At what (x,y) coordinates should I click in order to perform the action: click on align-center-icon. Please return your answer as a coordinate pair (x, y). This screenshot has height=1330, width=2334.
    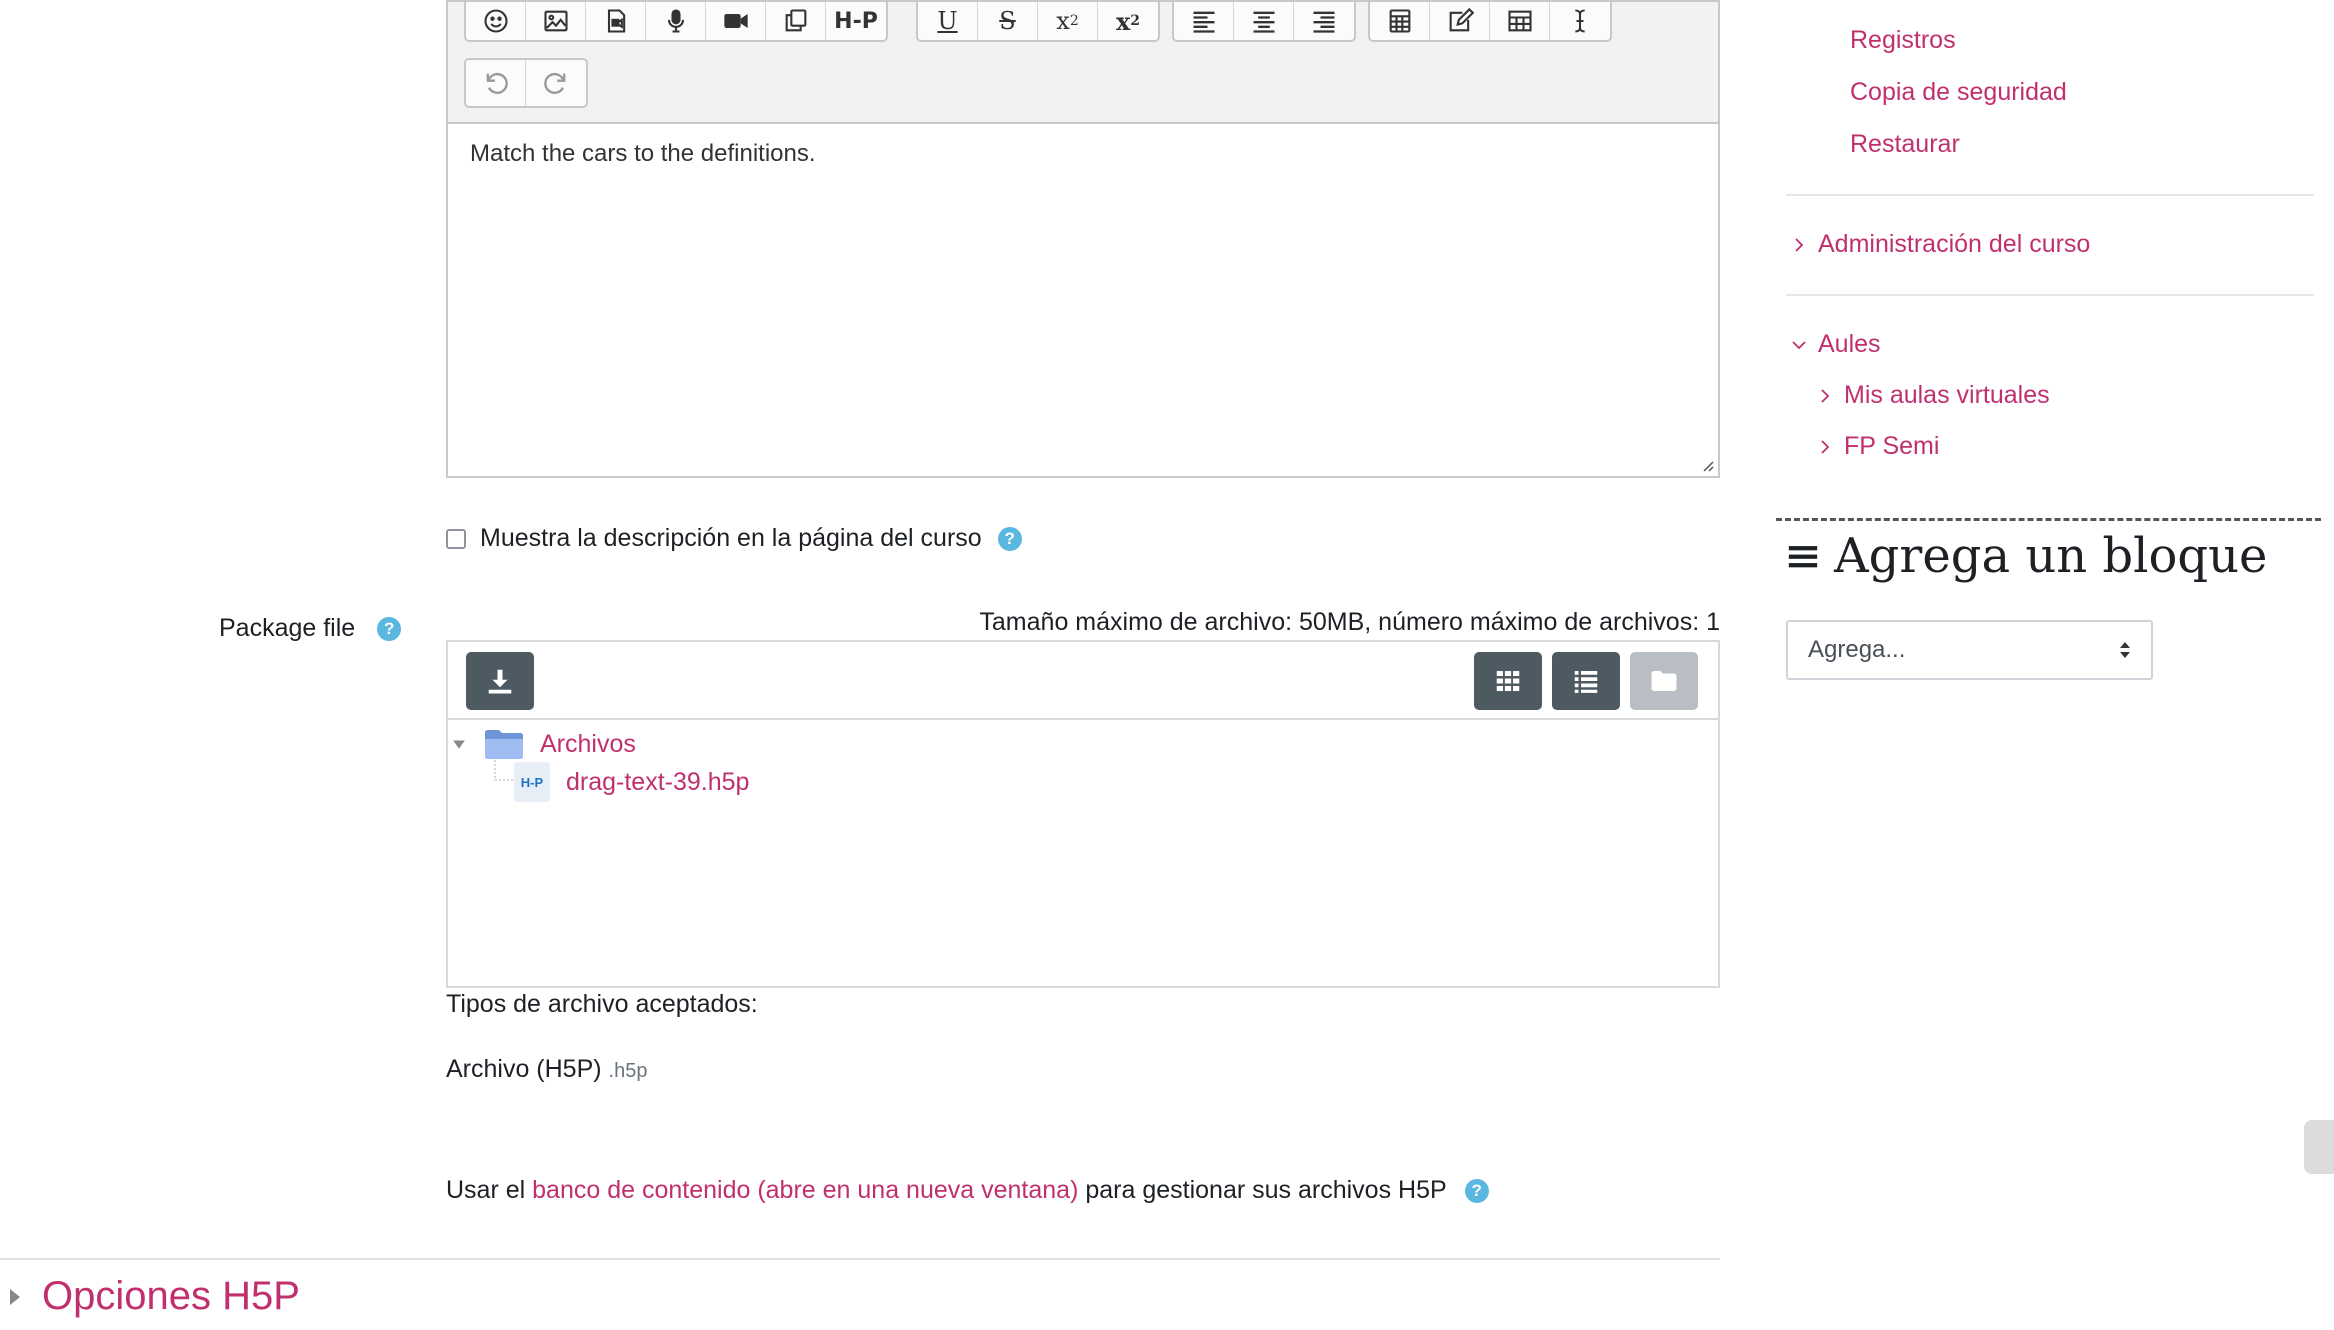
    Looking at the image, I should click on (1264, 21).